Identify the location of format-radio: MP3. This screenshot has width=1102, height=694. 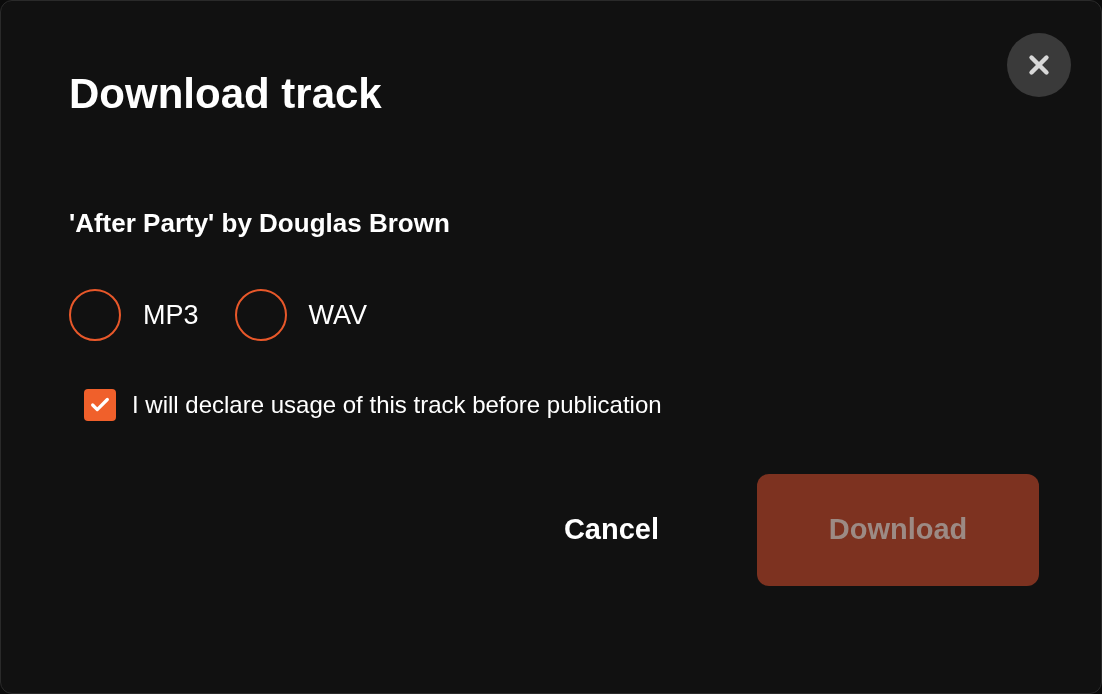
(134, 315).